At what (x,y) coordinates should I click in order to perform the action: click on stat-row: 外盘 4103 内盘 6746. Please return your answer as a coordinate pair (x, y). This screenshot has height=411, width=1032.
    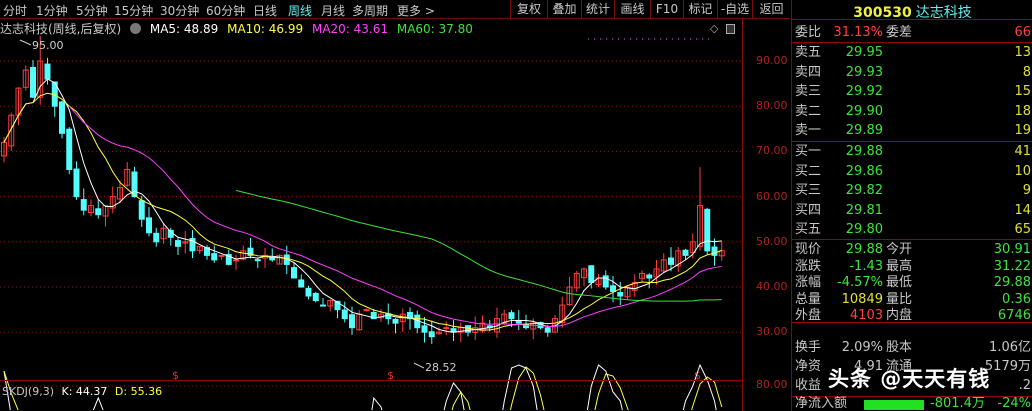
    Looking at the image, I should click on (912, 315).